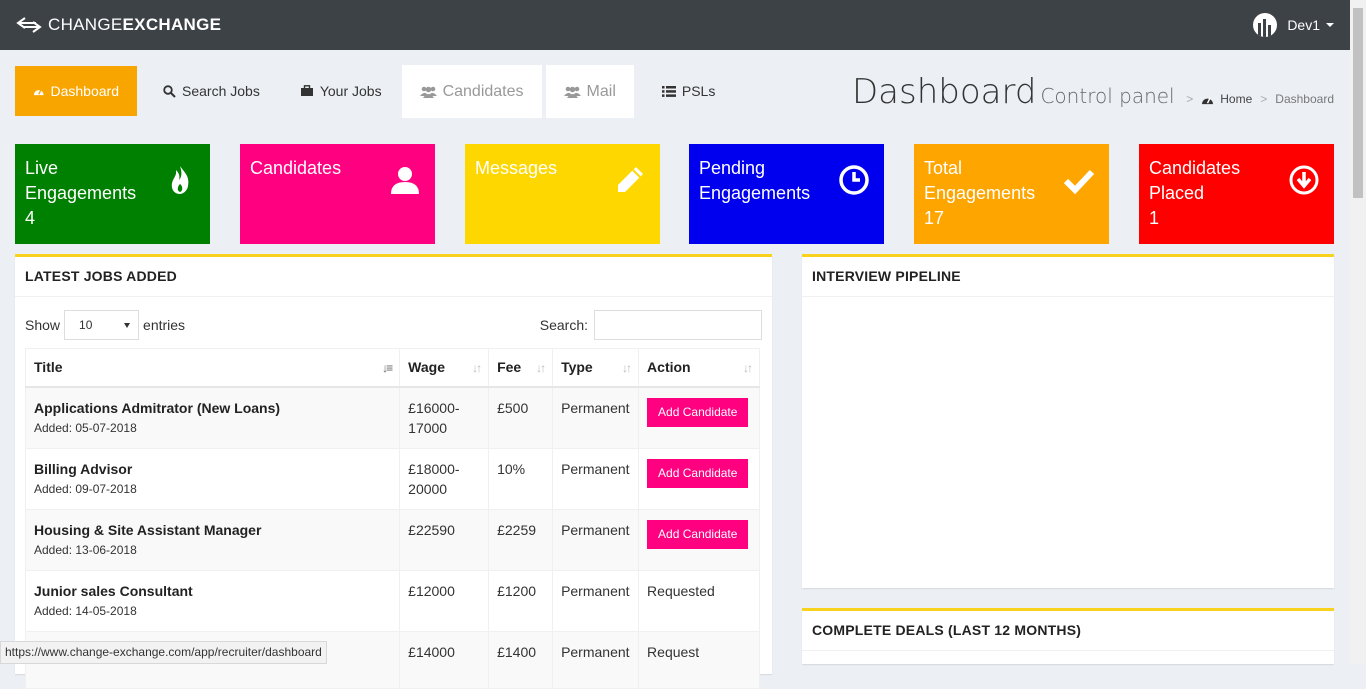 This screenshot has height=689, width=1366. What do you see at coordinates (1107, 96) in the screenshot?
I see `page-subtitle: Control panel` at bounding box center [1107, 96].